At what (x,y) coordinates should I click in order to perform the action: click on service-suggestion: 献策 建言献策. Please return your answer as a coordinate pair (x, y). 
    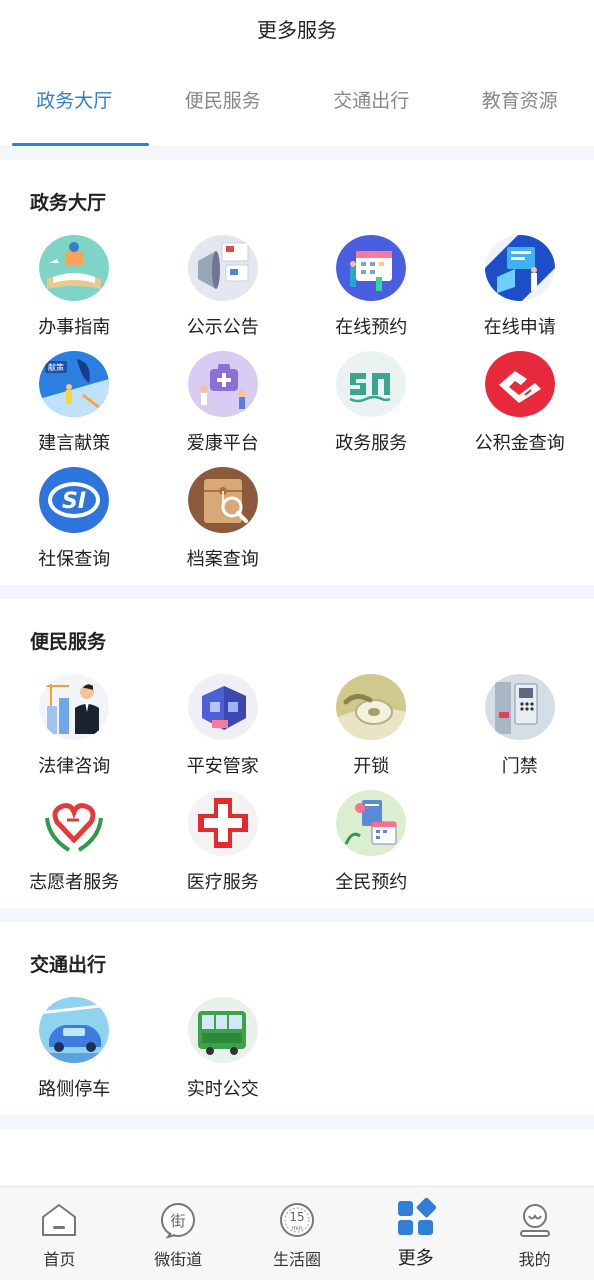
    Looking at the image, I should click on (74, 403).